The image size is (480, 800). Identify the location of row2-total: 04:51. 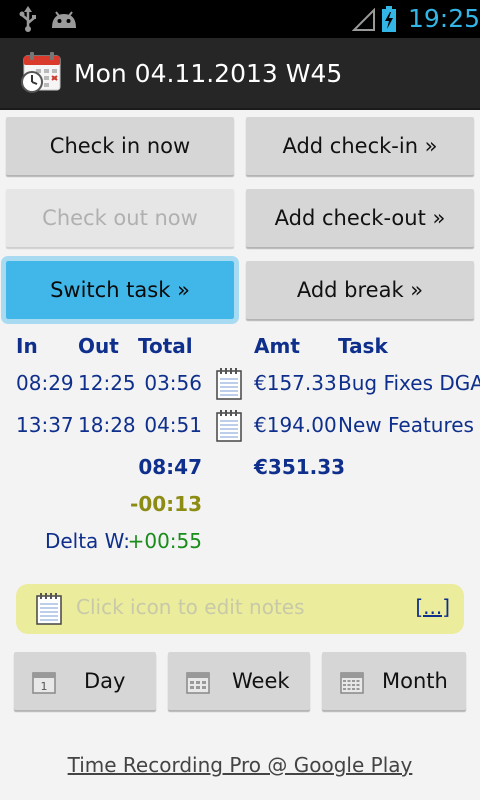
(173, 425).